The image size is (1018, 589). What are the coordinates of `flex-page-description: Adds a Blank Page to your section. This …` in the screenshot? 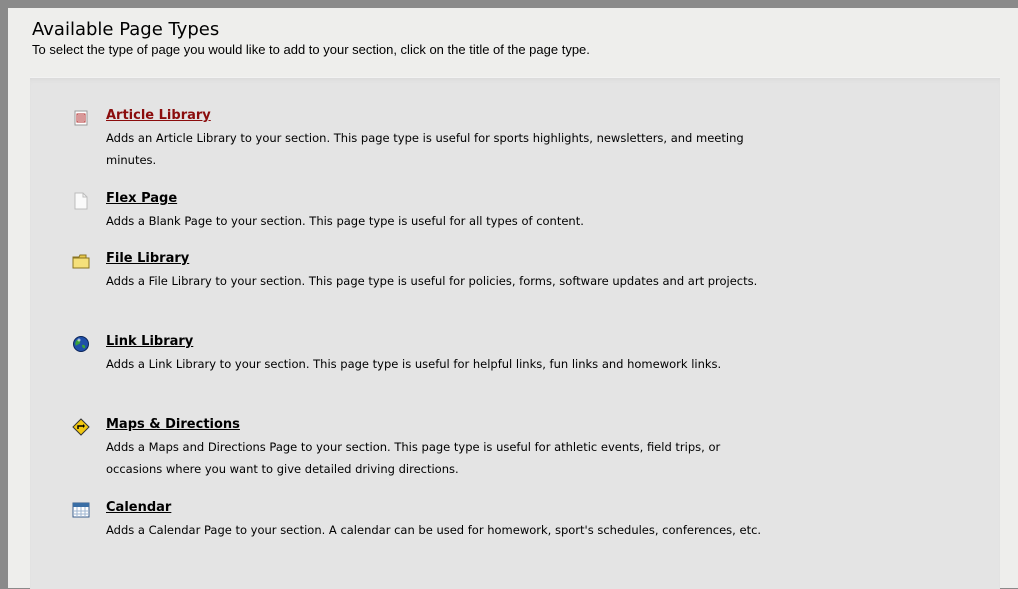 It's located at (345, 221).